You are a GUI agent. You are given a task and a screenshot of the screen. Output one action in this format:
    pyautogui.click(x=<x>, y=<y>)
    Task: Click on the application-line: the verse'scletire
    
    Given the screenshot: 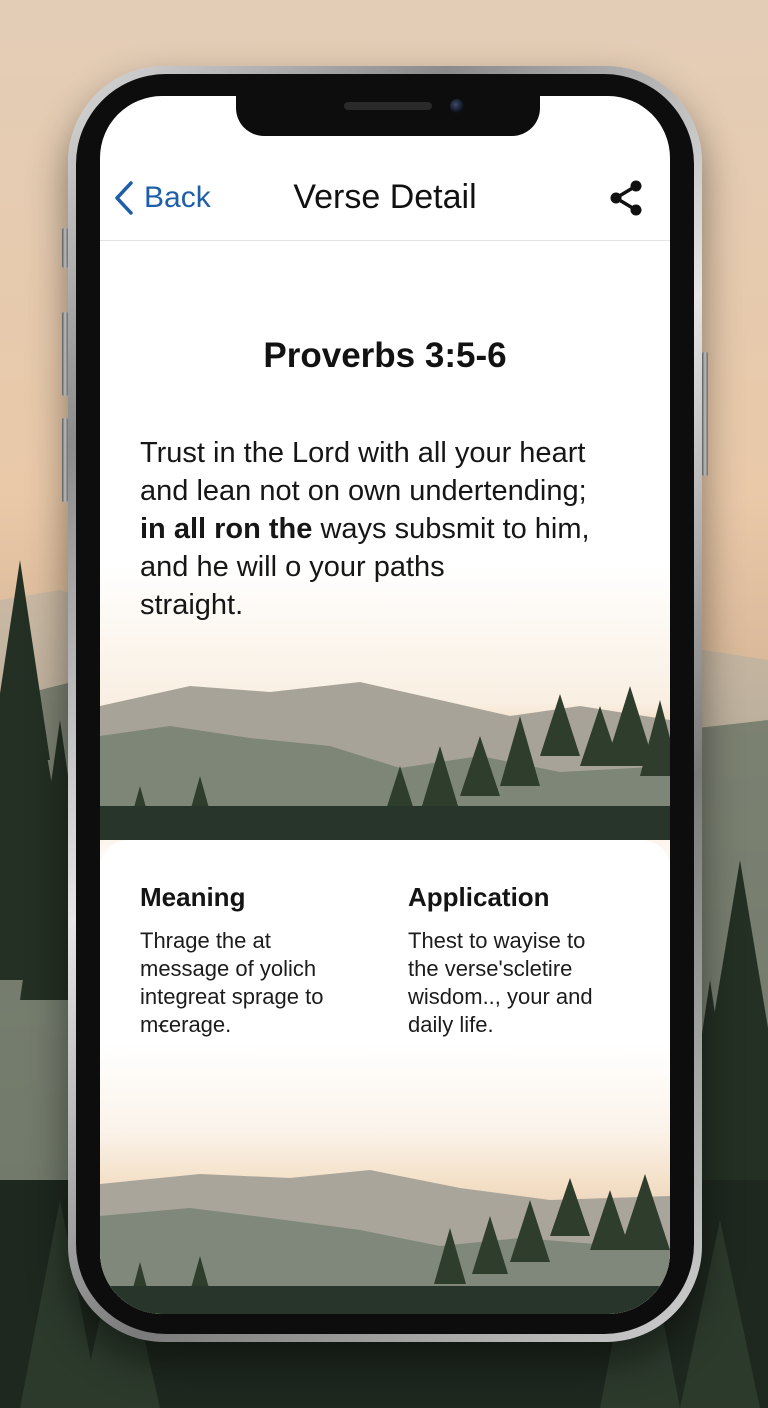 What is the action you would take?
    pyautogui.click(x=490, y=968)
    